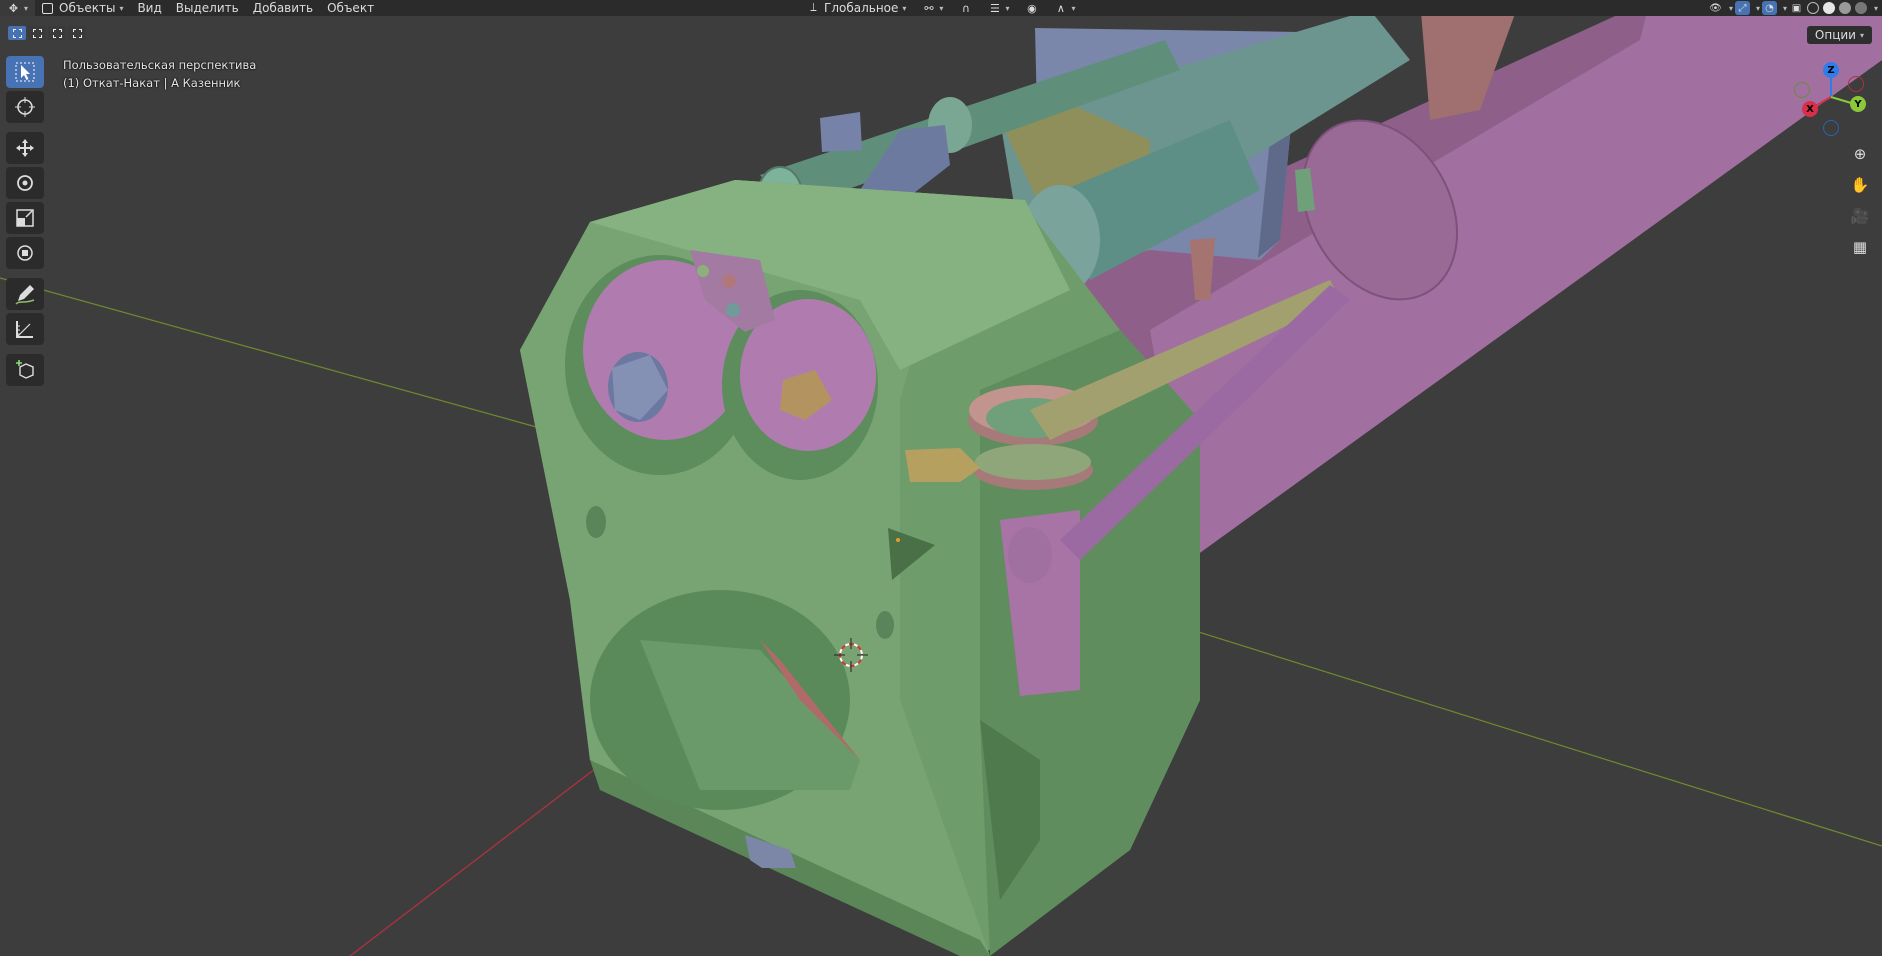 This screenshot has height=956, width=1882. Describe the element at coordinates (1835, 97) in the screenshot. I see `navigation-gizmo: Z X Y` at that location.